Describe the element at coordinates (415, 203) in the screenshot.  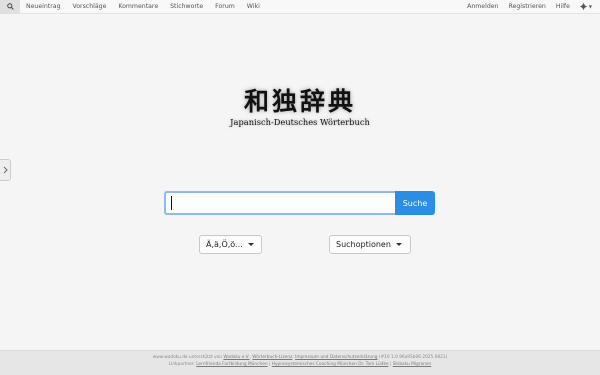
I see `search-button: Suche` at that location.